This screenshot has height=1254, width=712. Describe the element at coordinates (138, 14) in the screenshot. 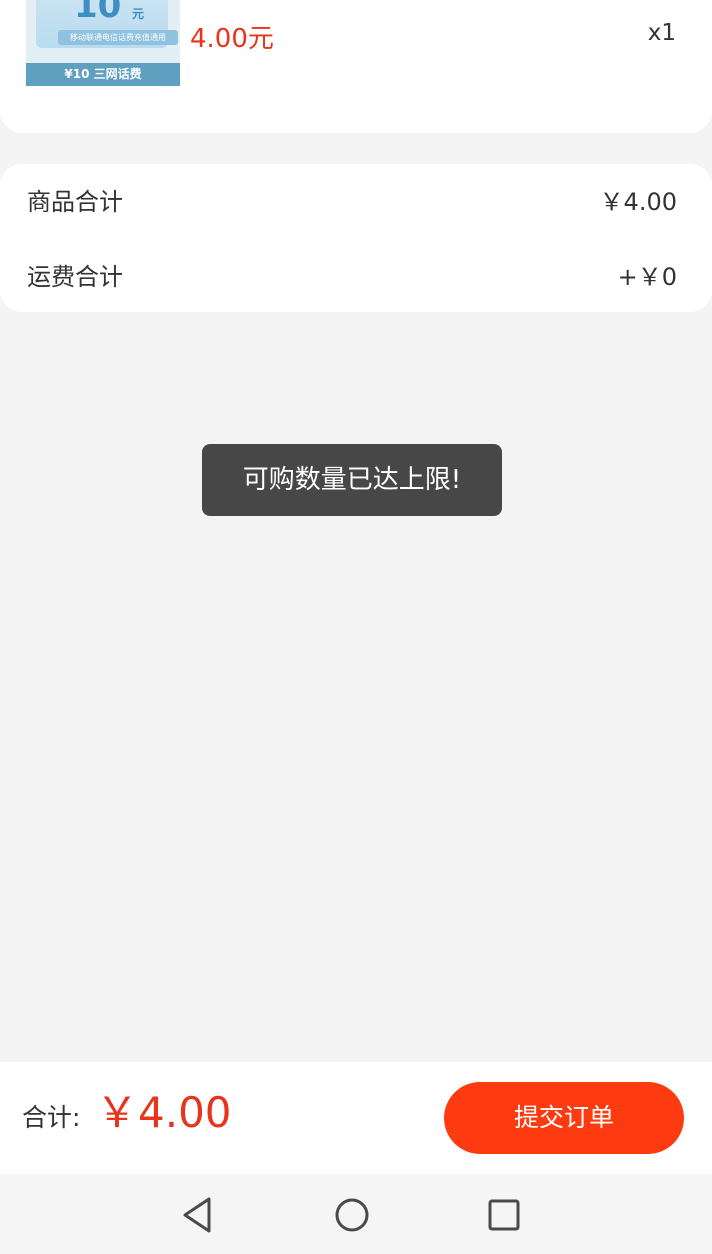

I see `thumbnail-denomination-unit: 元` at that location.